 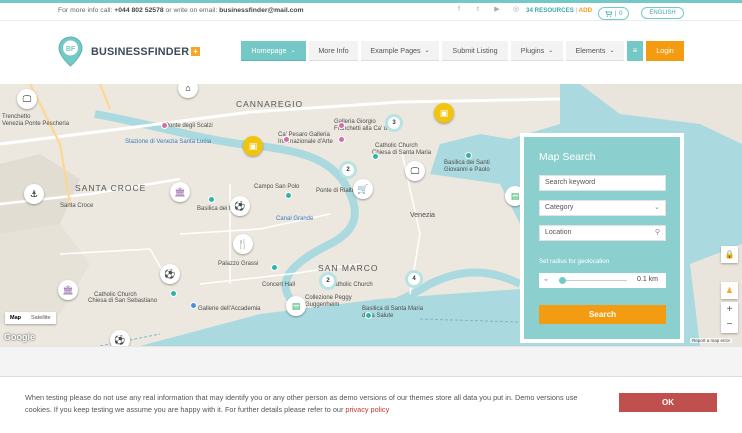 I want to click on place-label: Catholic Church, so click(x=396, y=146).